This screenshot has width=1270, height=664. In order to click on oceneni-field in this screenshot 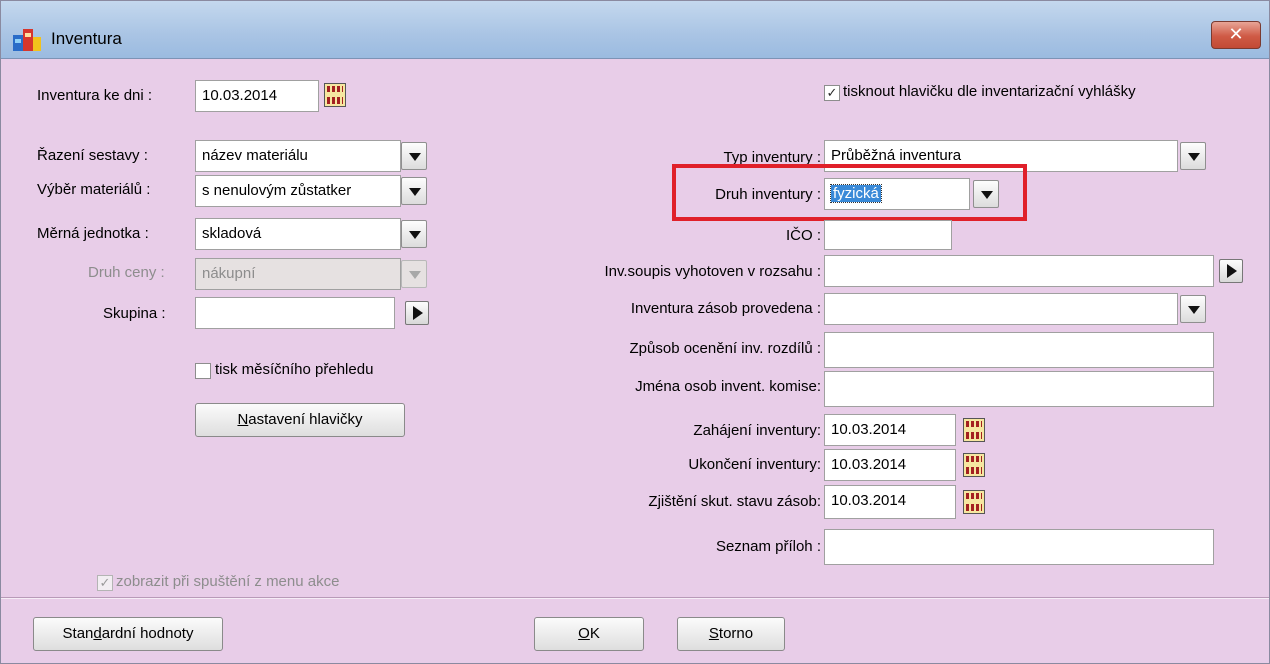, I will do `click(1019, 350)`.